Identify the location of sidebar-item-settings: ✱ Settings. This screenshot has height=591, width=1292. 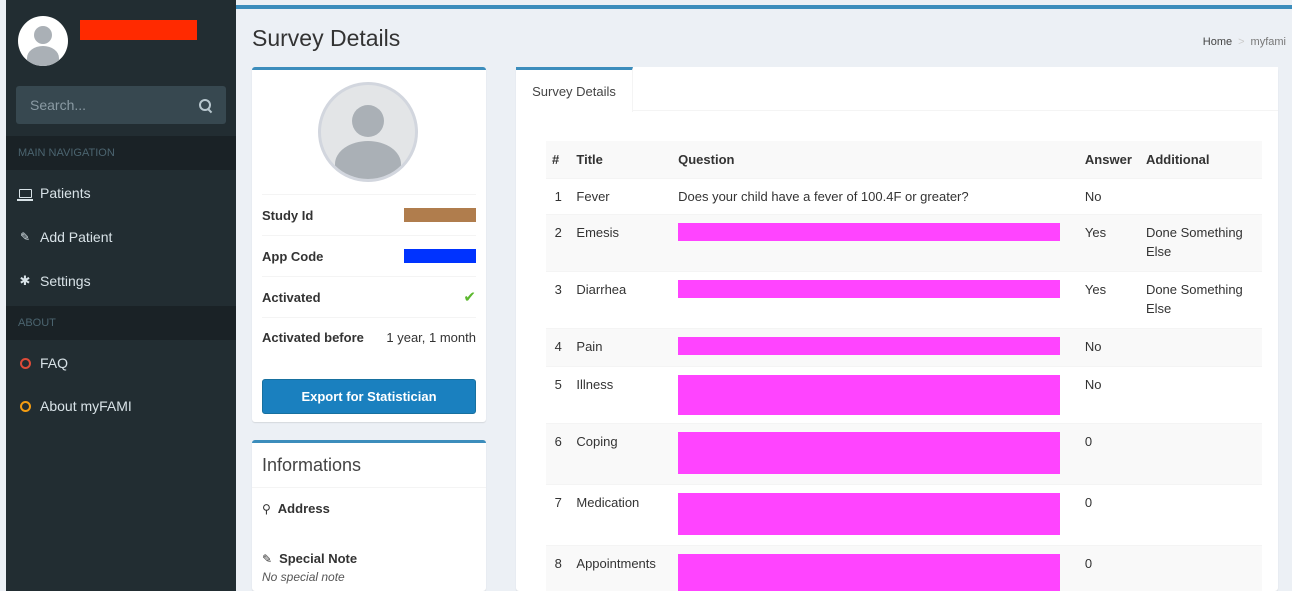
(121, 281).